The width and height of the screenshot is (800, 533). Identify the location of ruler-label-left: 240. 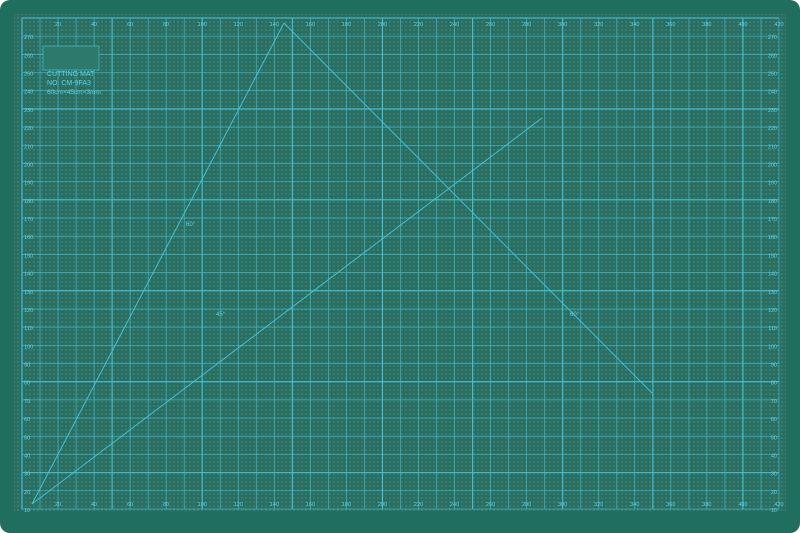
(28, 93).